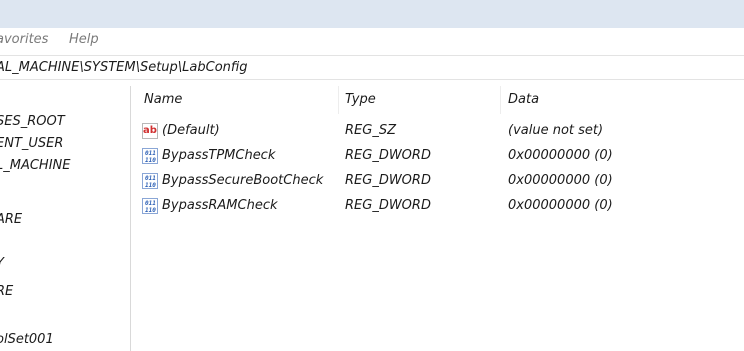 The width and height of the screenshot is (744, 351). I want to click on tree-item-software: ARE, so click(11, 219).